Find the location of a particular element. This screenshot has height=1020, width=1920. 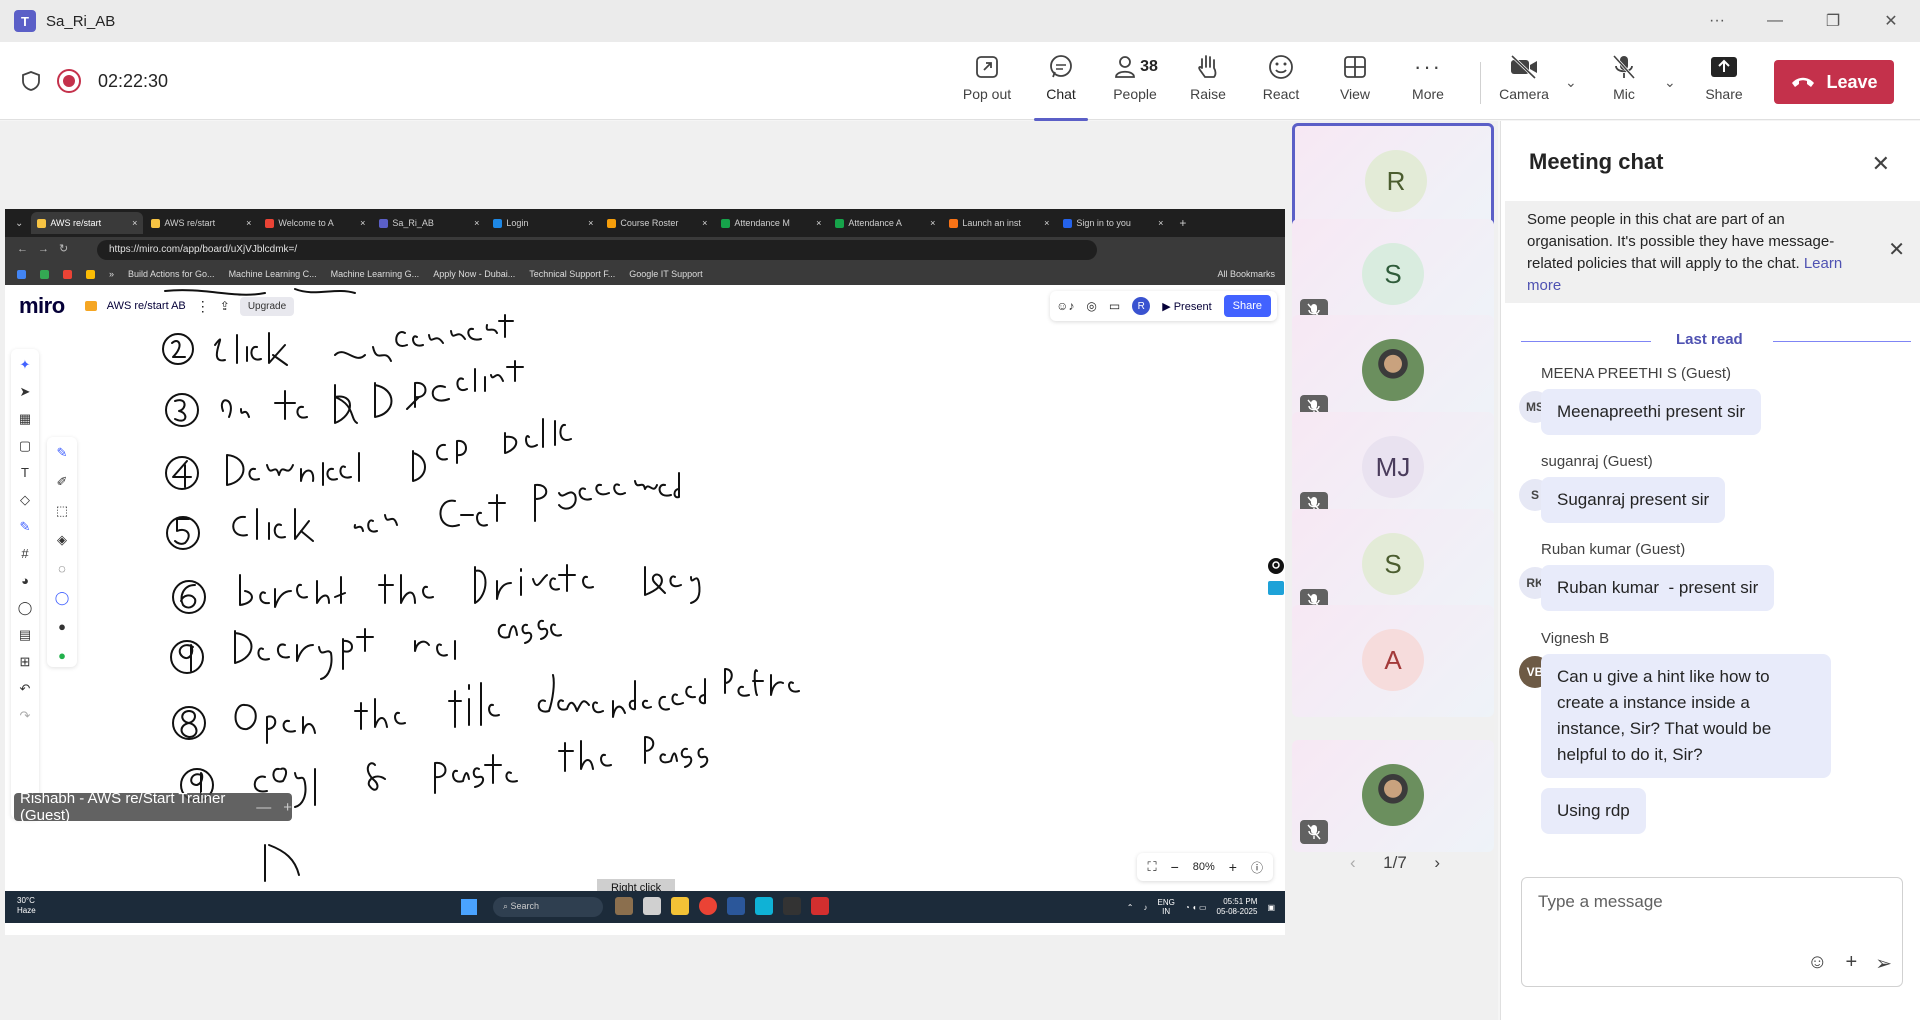

text-tool-icon: T is located at coordinates (25, 474).